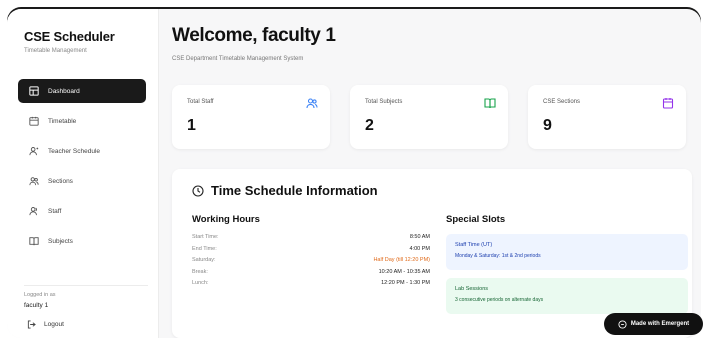 Image resolution: width=710 pixels, height=338 pixels. Describe the element at coordinates (311, 240) in the screenshot. I see `hours-row: Start Time: 8:50 AM` at that location.